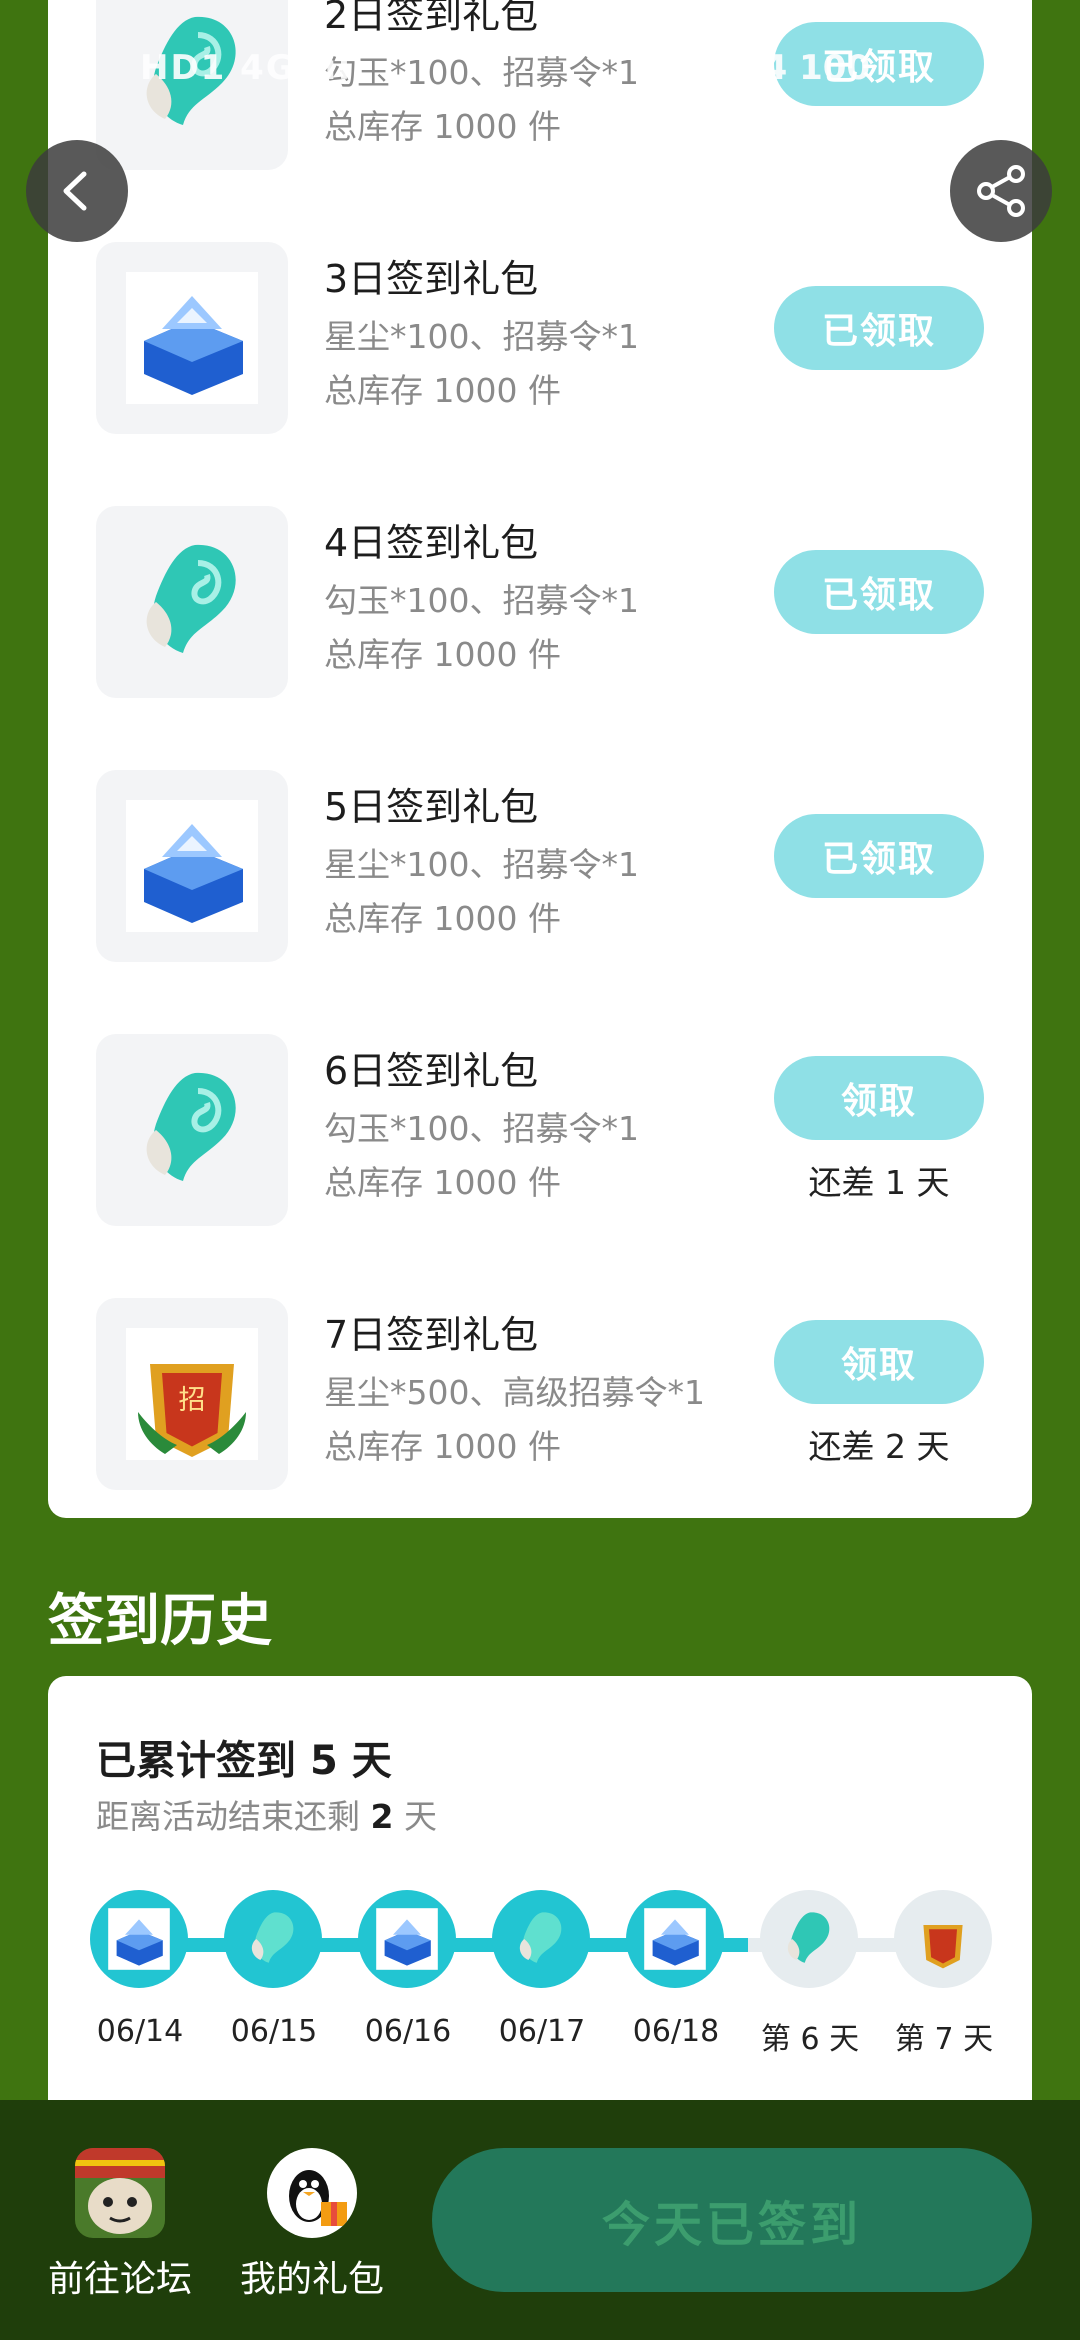  I want to click on forum-button: 前往论坛, so click(120, 2225).